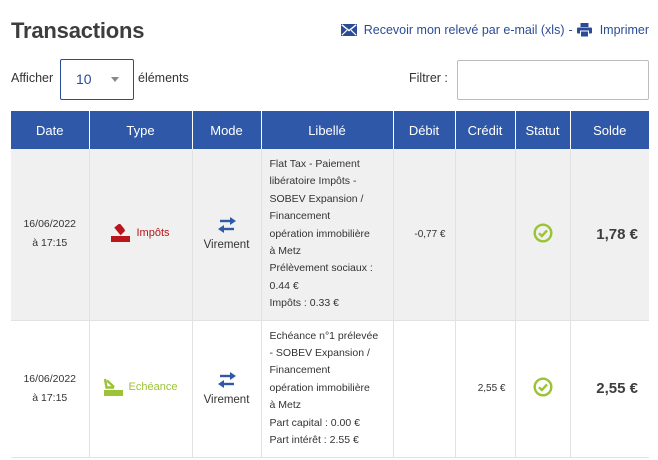  Describe the element at coordinates (553, 80) in the screenshot. I see `filter-input` at that location.